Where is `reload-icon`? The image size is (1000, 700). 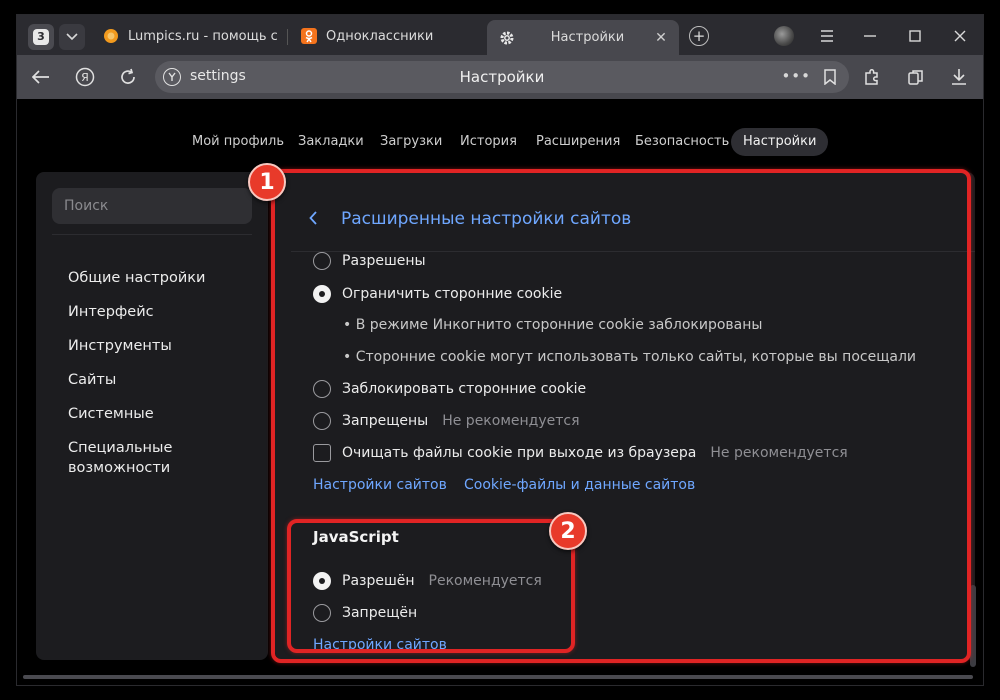
reload-icon is located at coordinates (128, 77).